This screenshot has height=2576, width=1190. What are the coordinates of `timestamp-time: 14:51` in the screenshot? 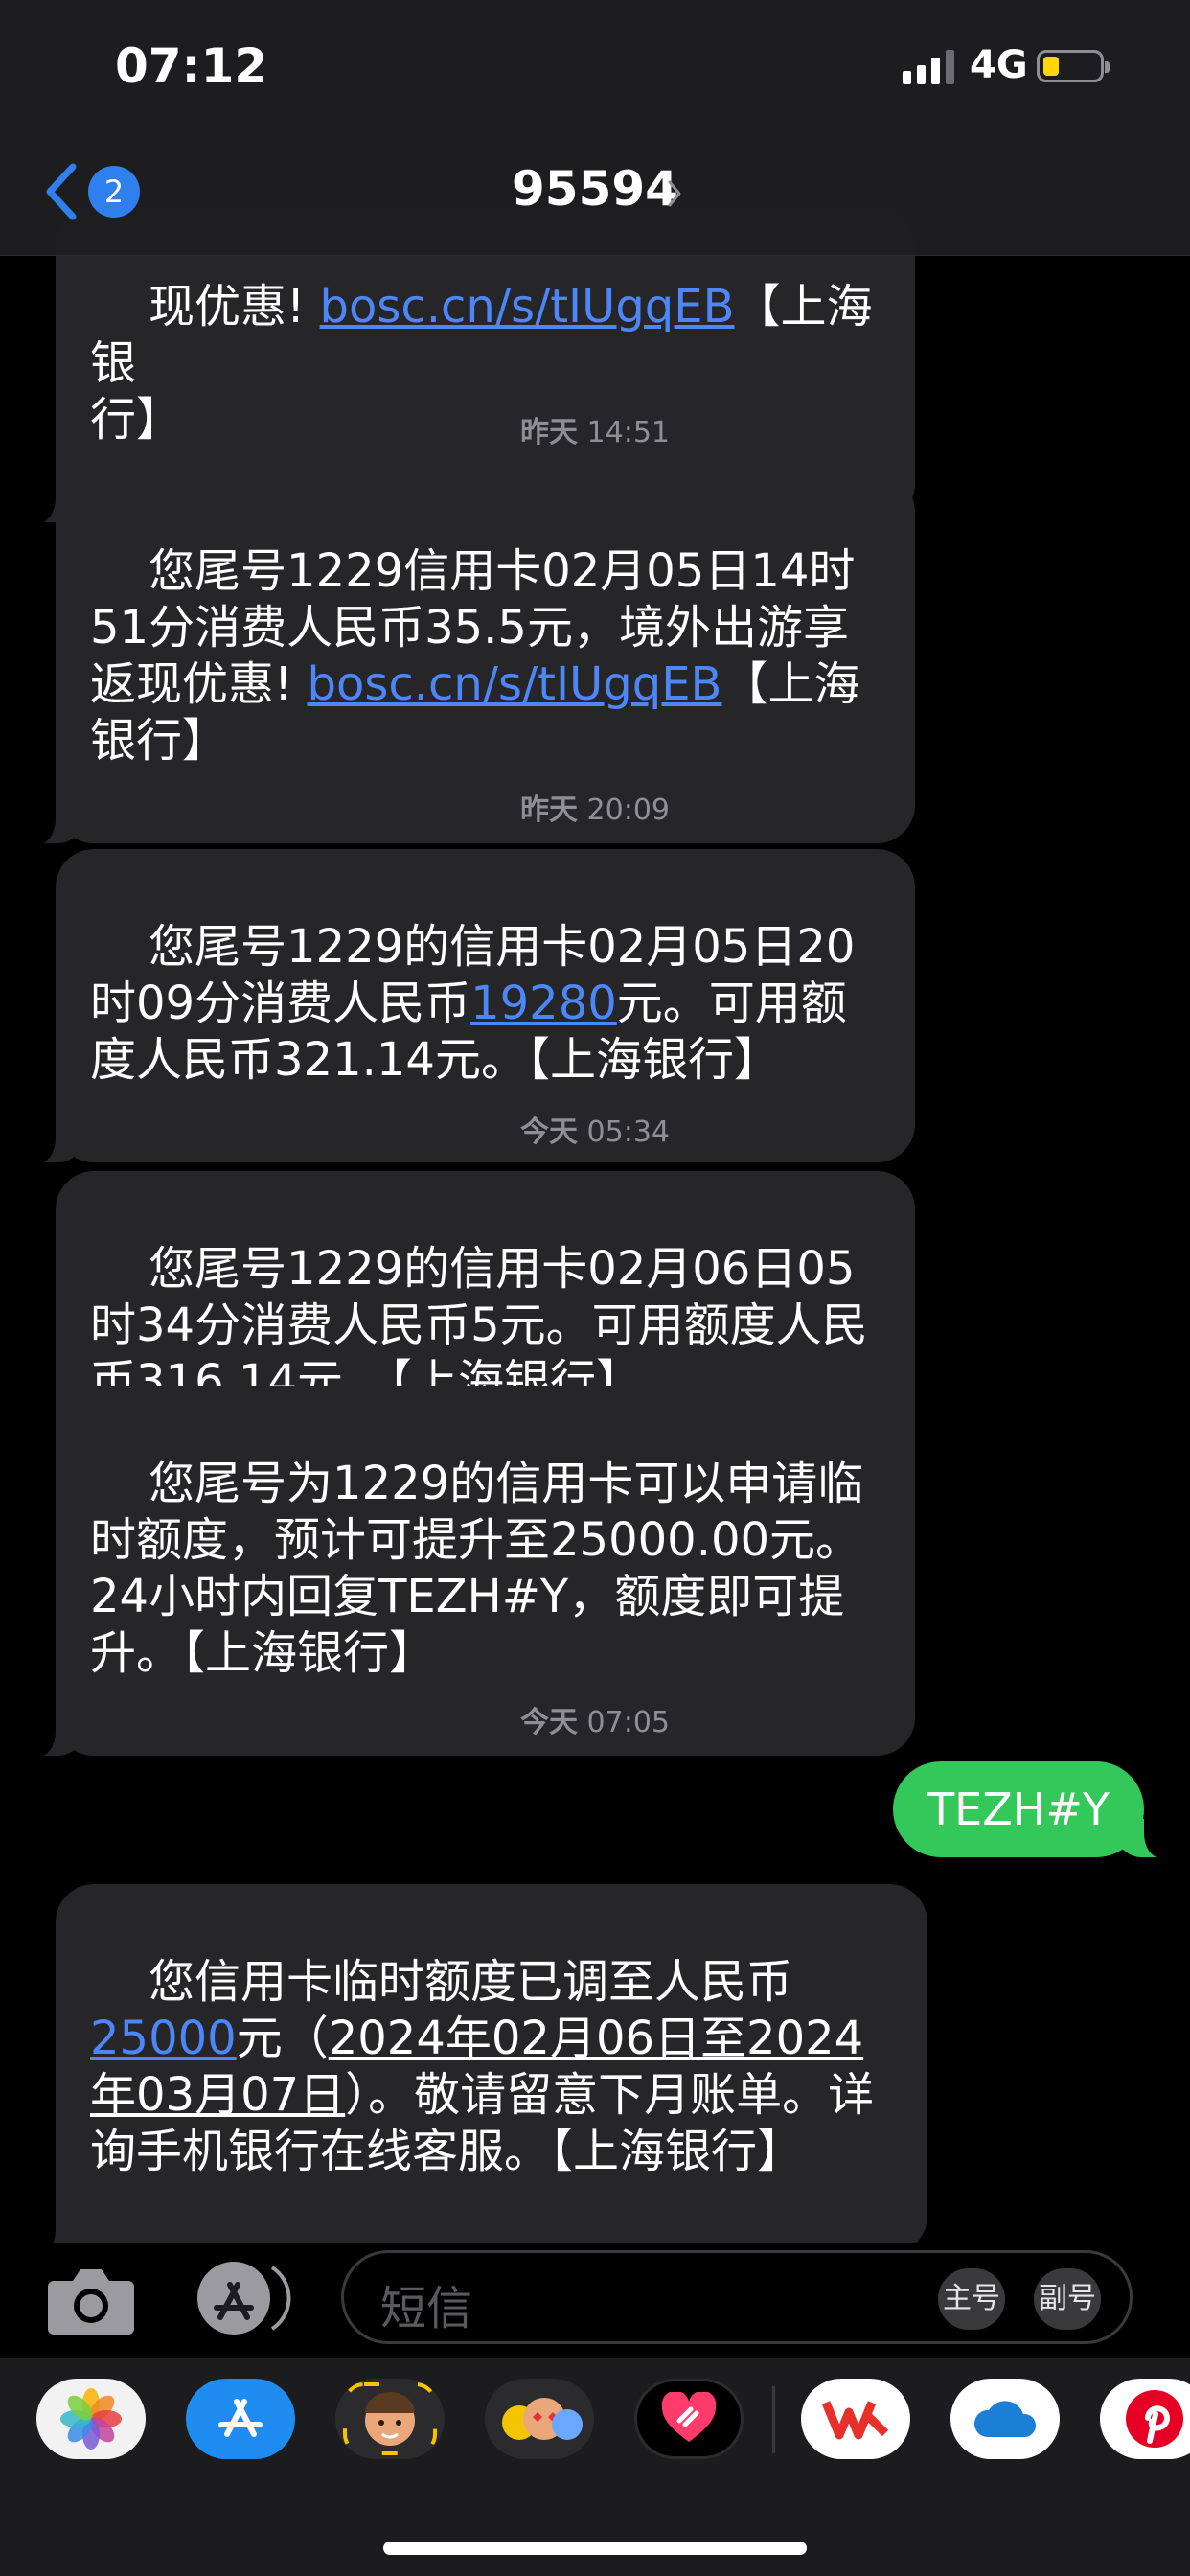 It's located at (628, 432).